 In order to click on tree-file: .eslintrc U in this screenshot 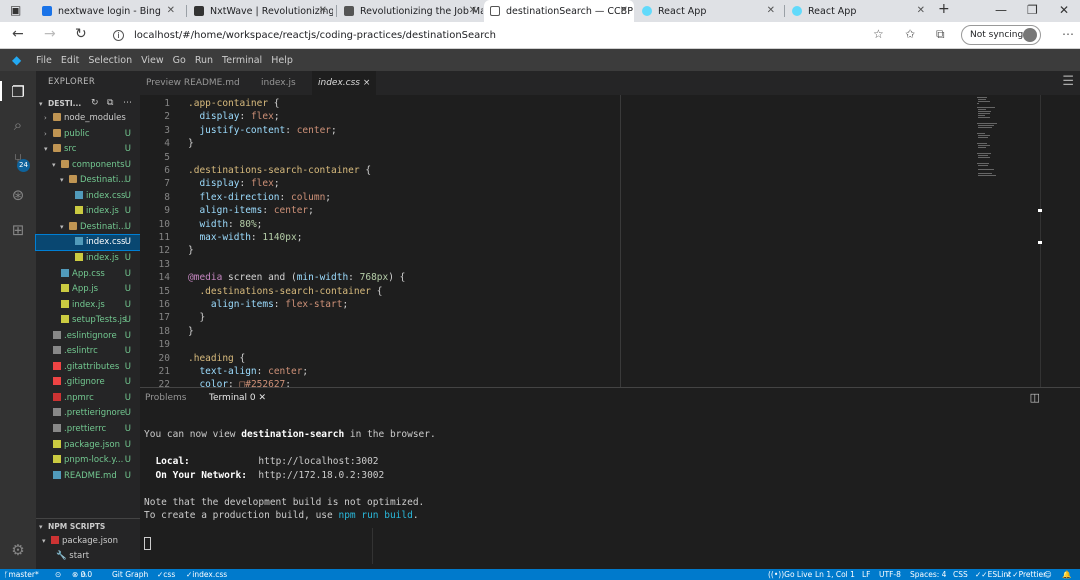, I will do `click(88, 351)`.